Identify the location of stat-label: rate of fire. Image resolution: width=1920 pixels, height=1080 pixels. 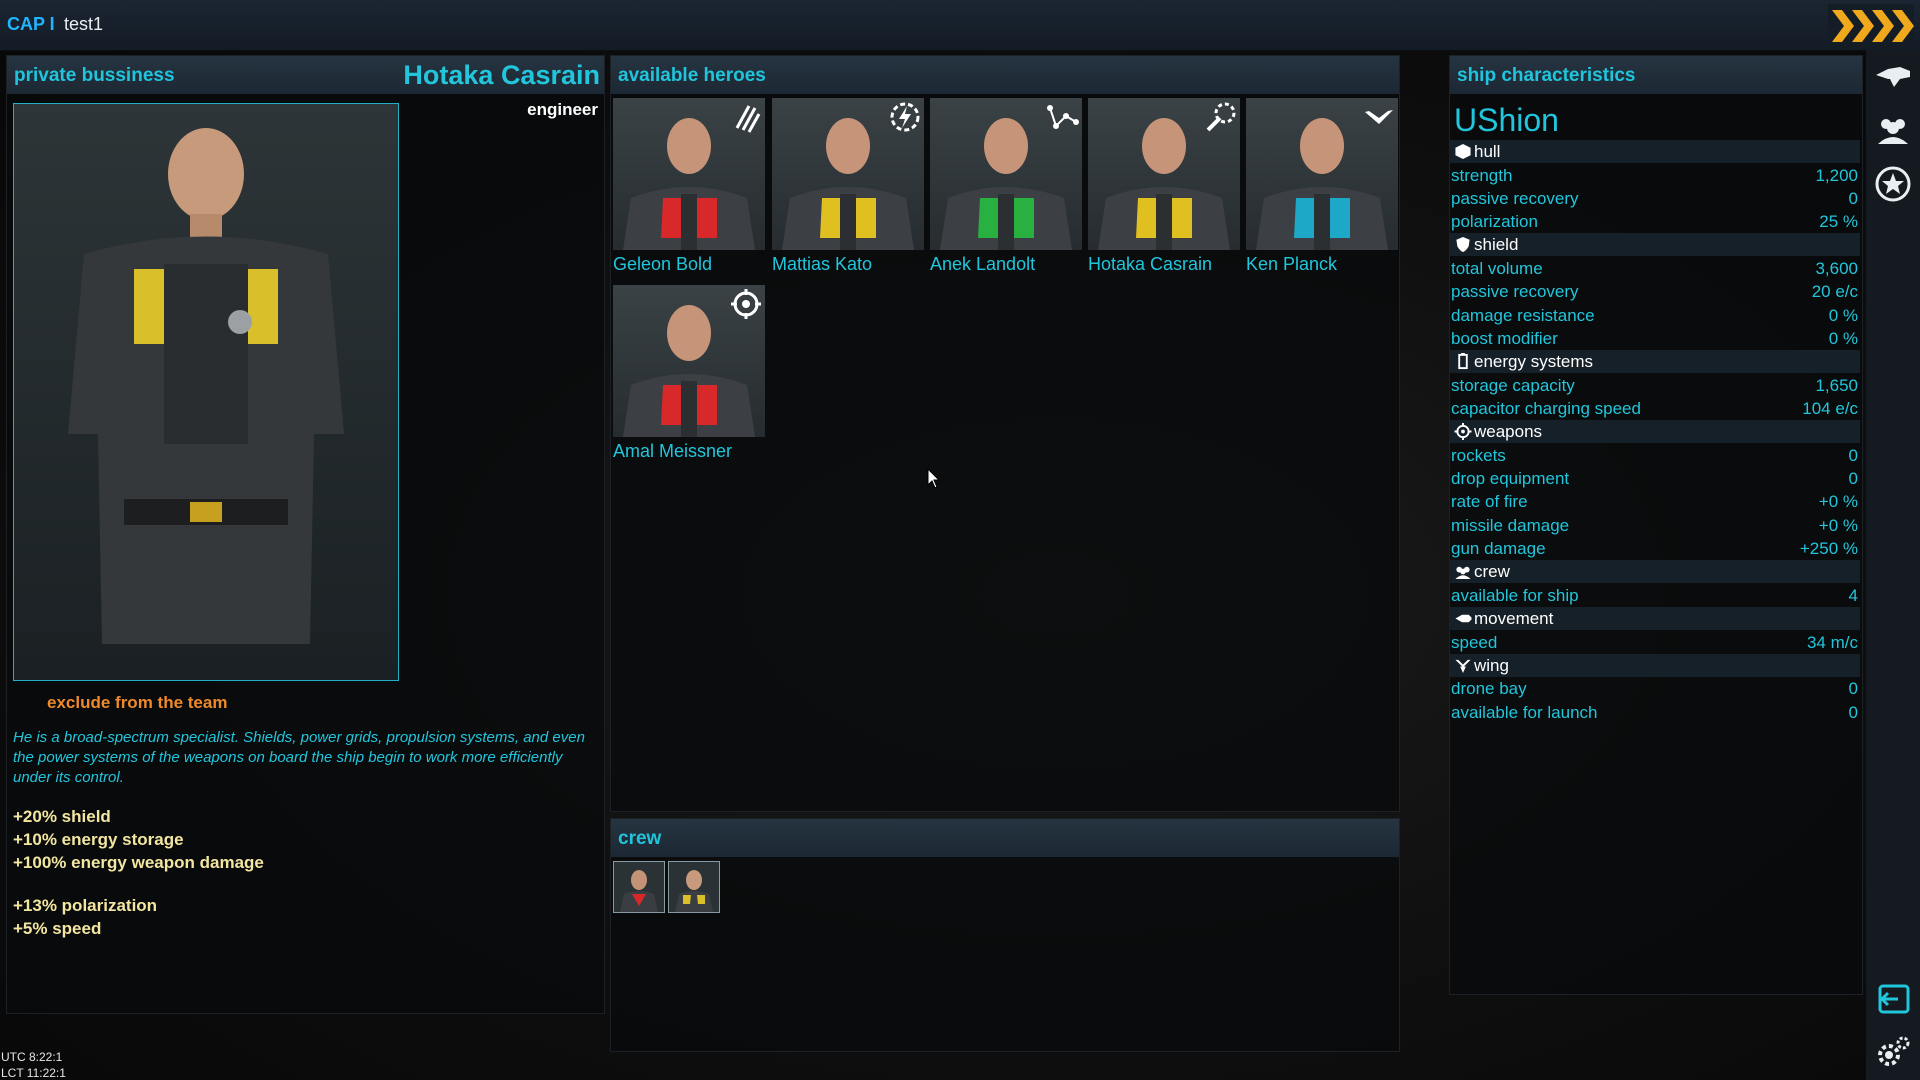
(1489, 501).